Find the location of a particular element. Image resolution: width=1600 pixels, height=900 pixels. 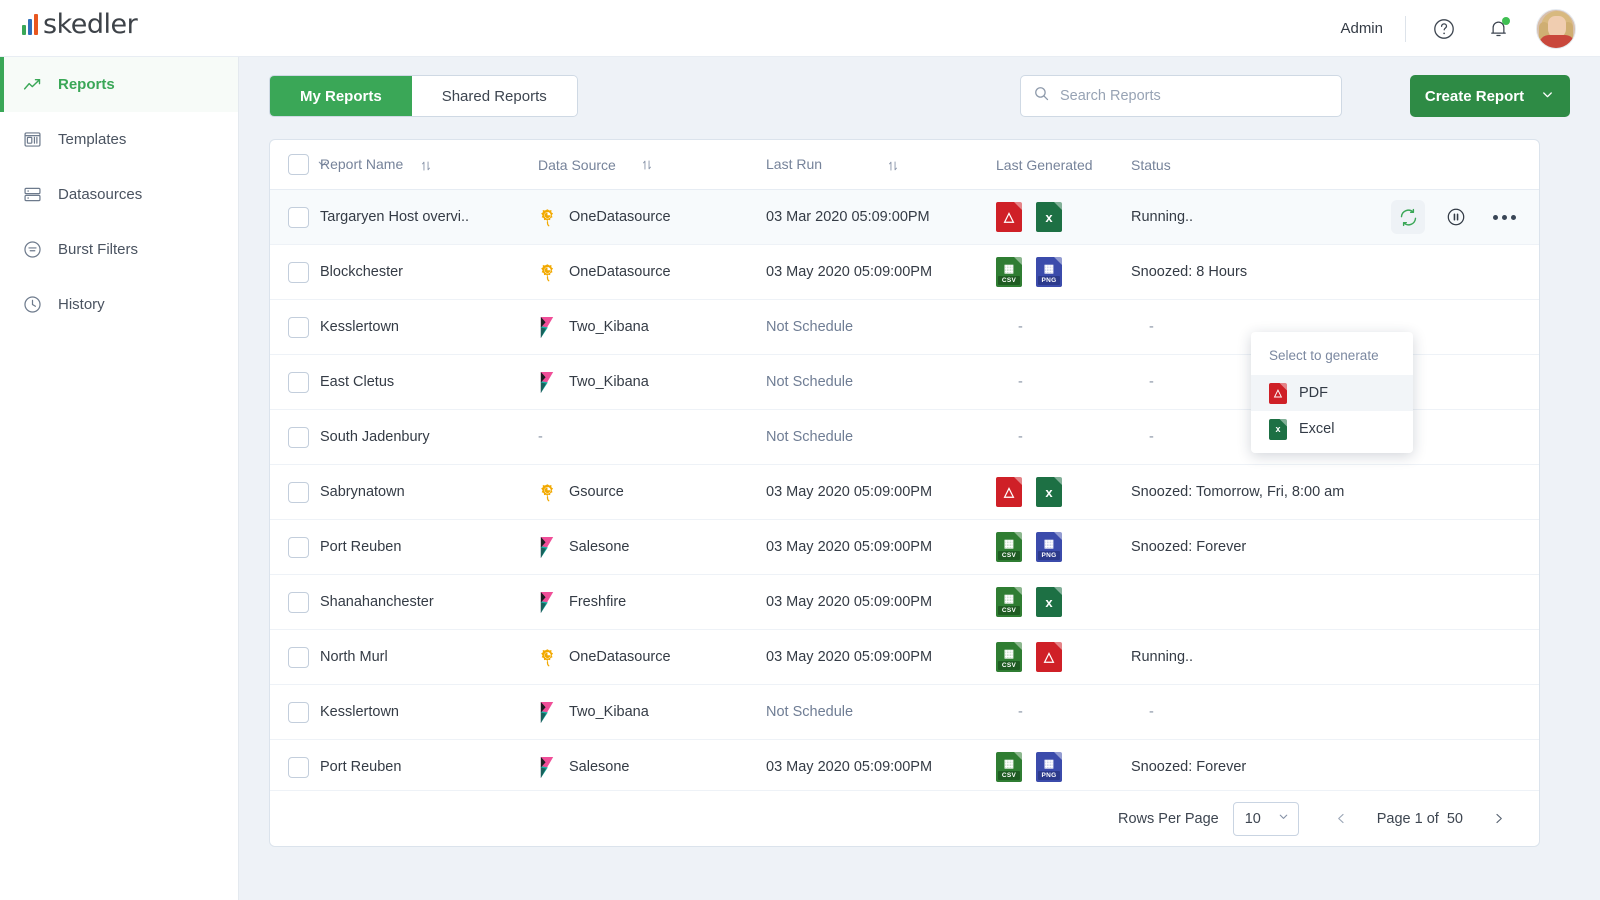

reports-toolbar: My Reports Shared Reports Create Report is located at coordinates (919, 96).